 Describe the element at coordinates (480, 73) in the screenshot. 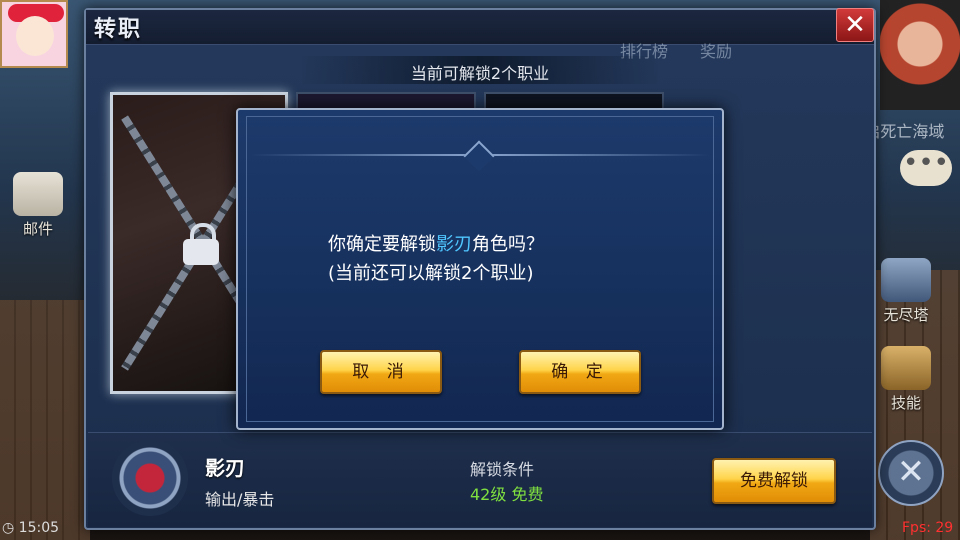

I see `unlock-count-text: 当前可解锁2个职业` at that location.